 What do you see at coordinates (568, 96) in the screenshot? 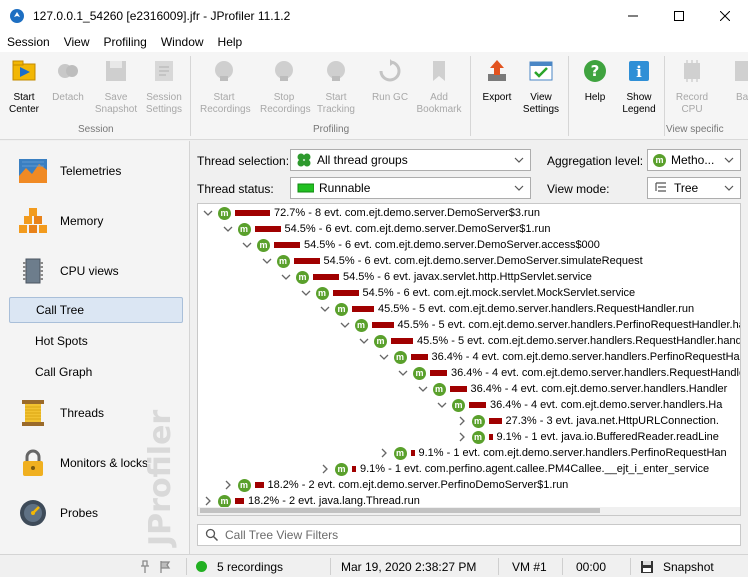
I see `toolbar-separator` at bounding box center [568, 96].